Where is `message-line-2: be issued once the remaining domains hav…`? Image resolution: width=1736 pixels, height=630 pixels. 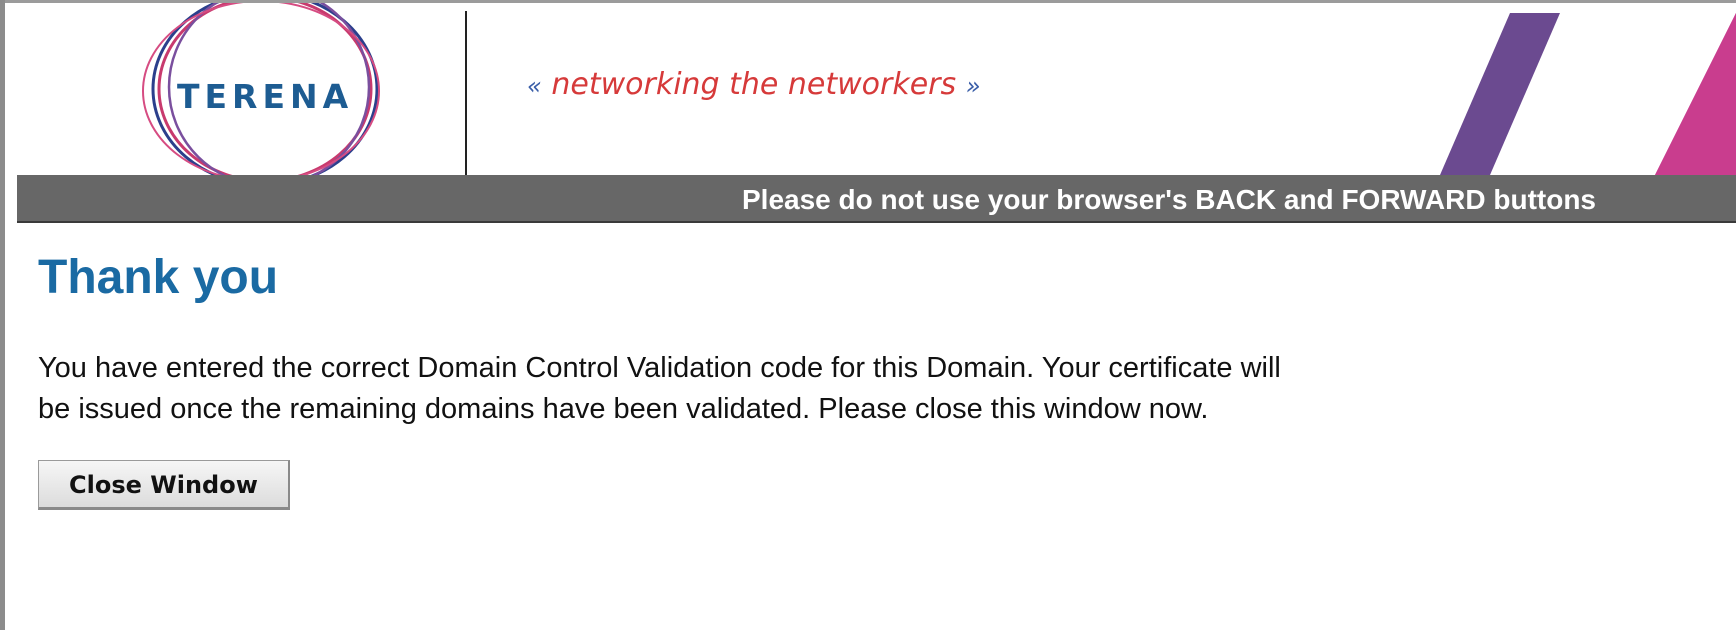
message-line-2: be issued once the remaining domains hav… is located at coordinates (623, 409).